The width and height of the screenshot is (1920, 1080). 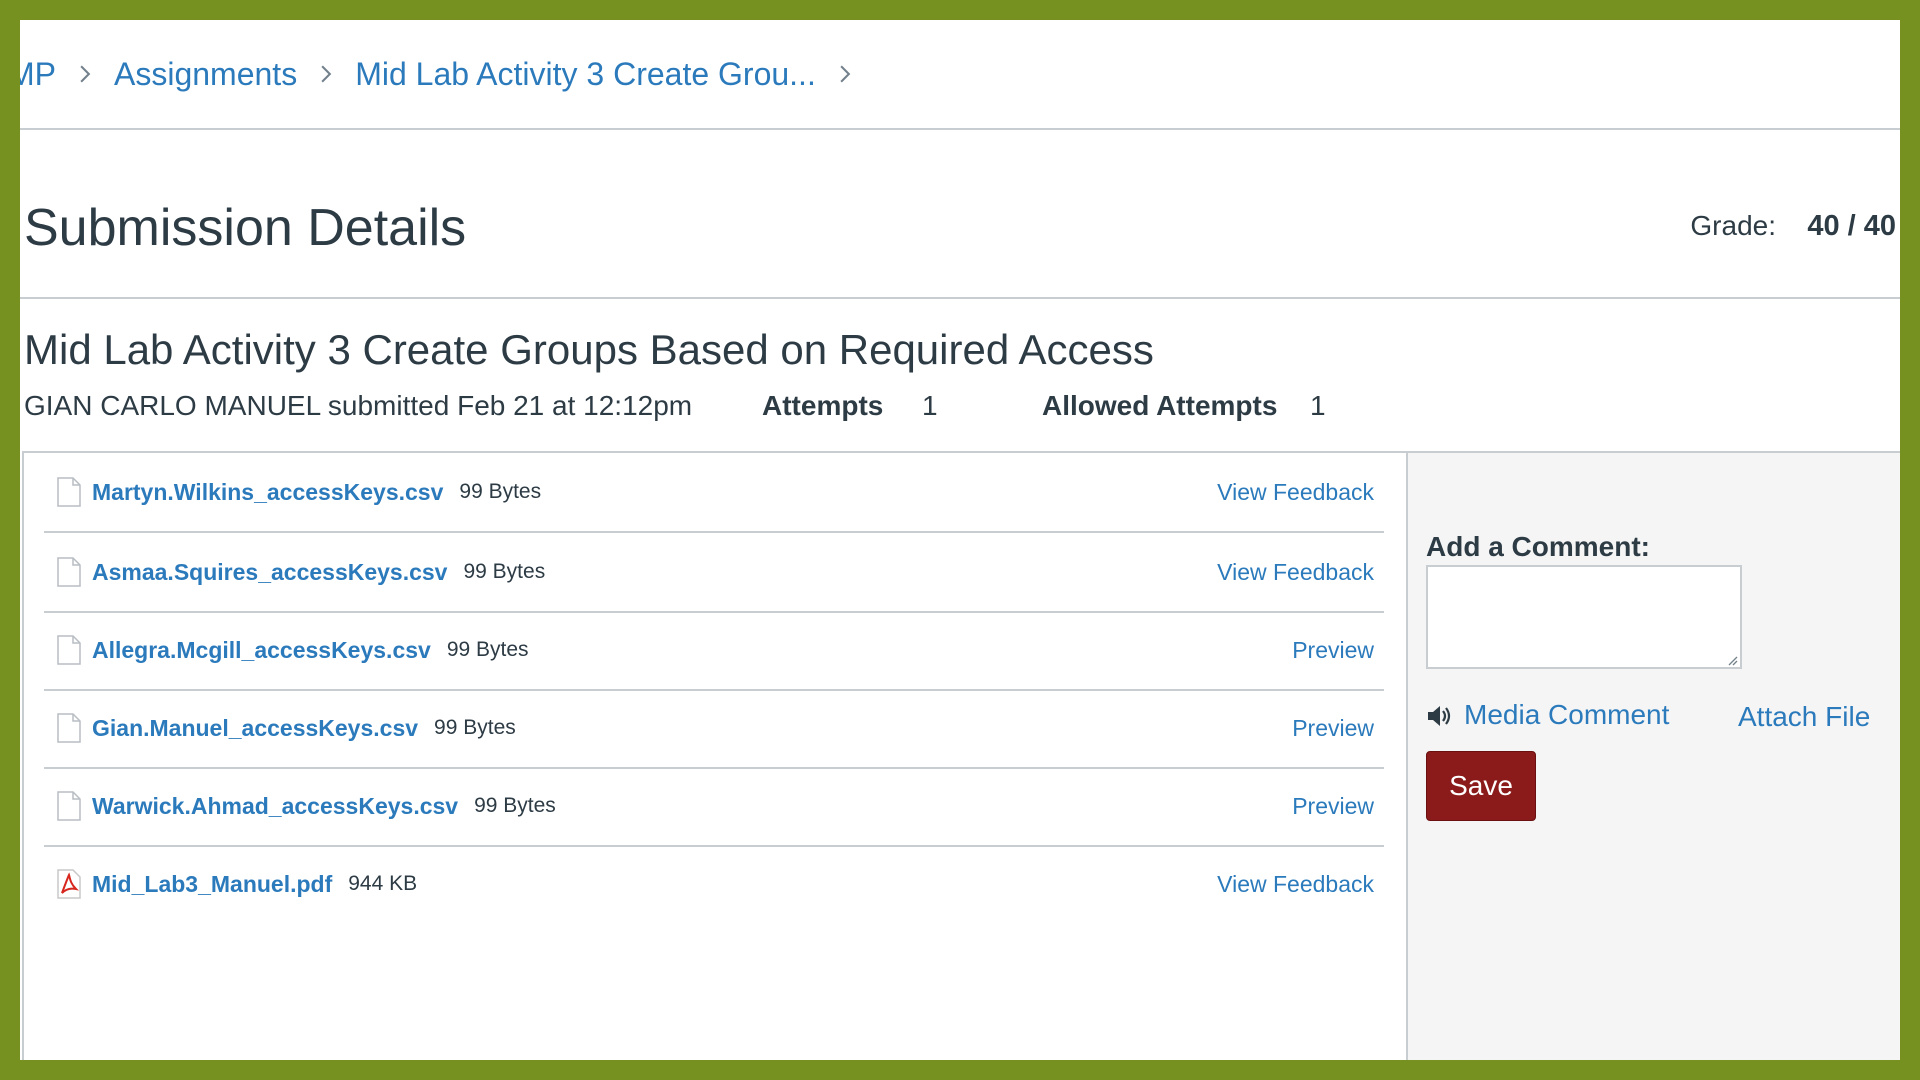 What do you see at coordinates (960, 298) in the screenshot?
I see `header-divider` at bounding box center [960, 298].